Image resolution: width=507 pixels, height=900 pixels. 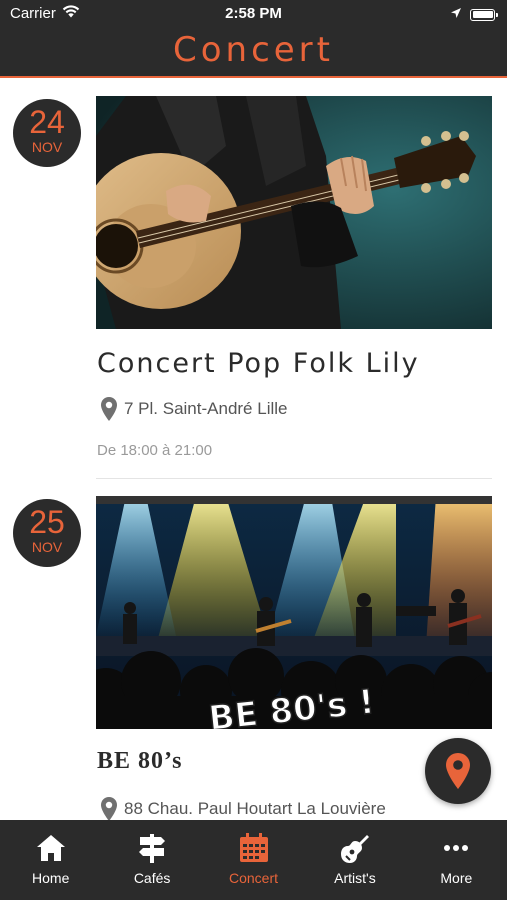 I want to click on tab-label: More, so click(x=456, y=878).